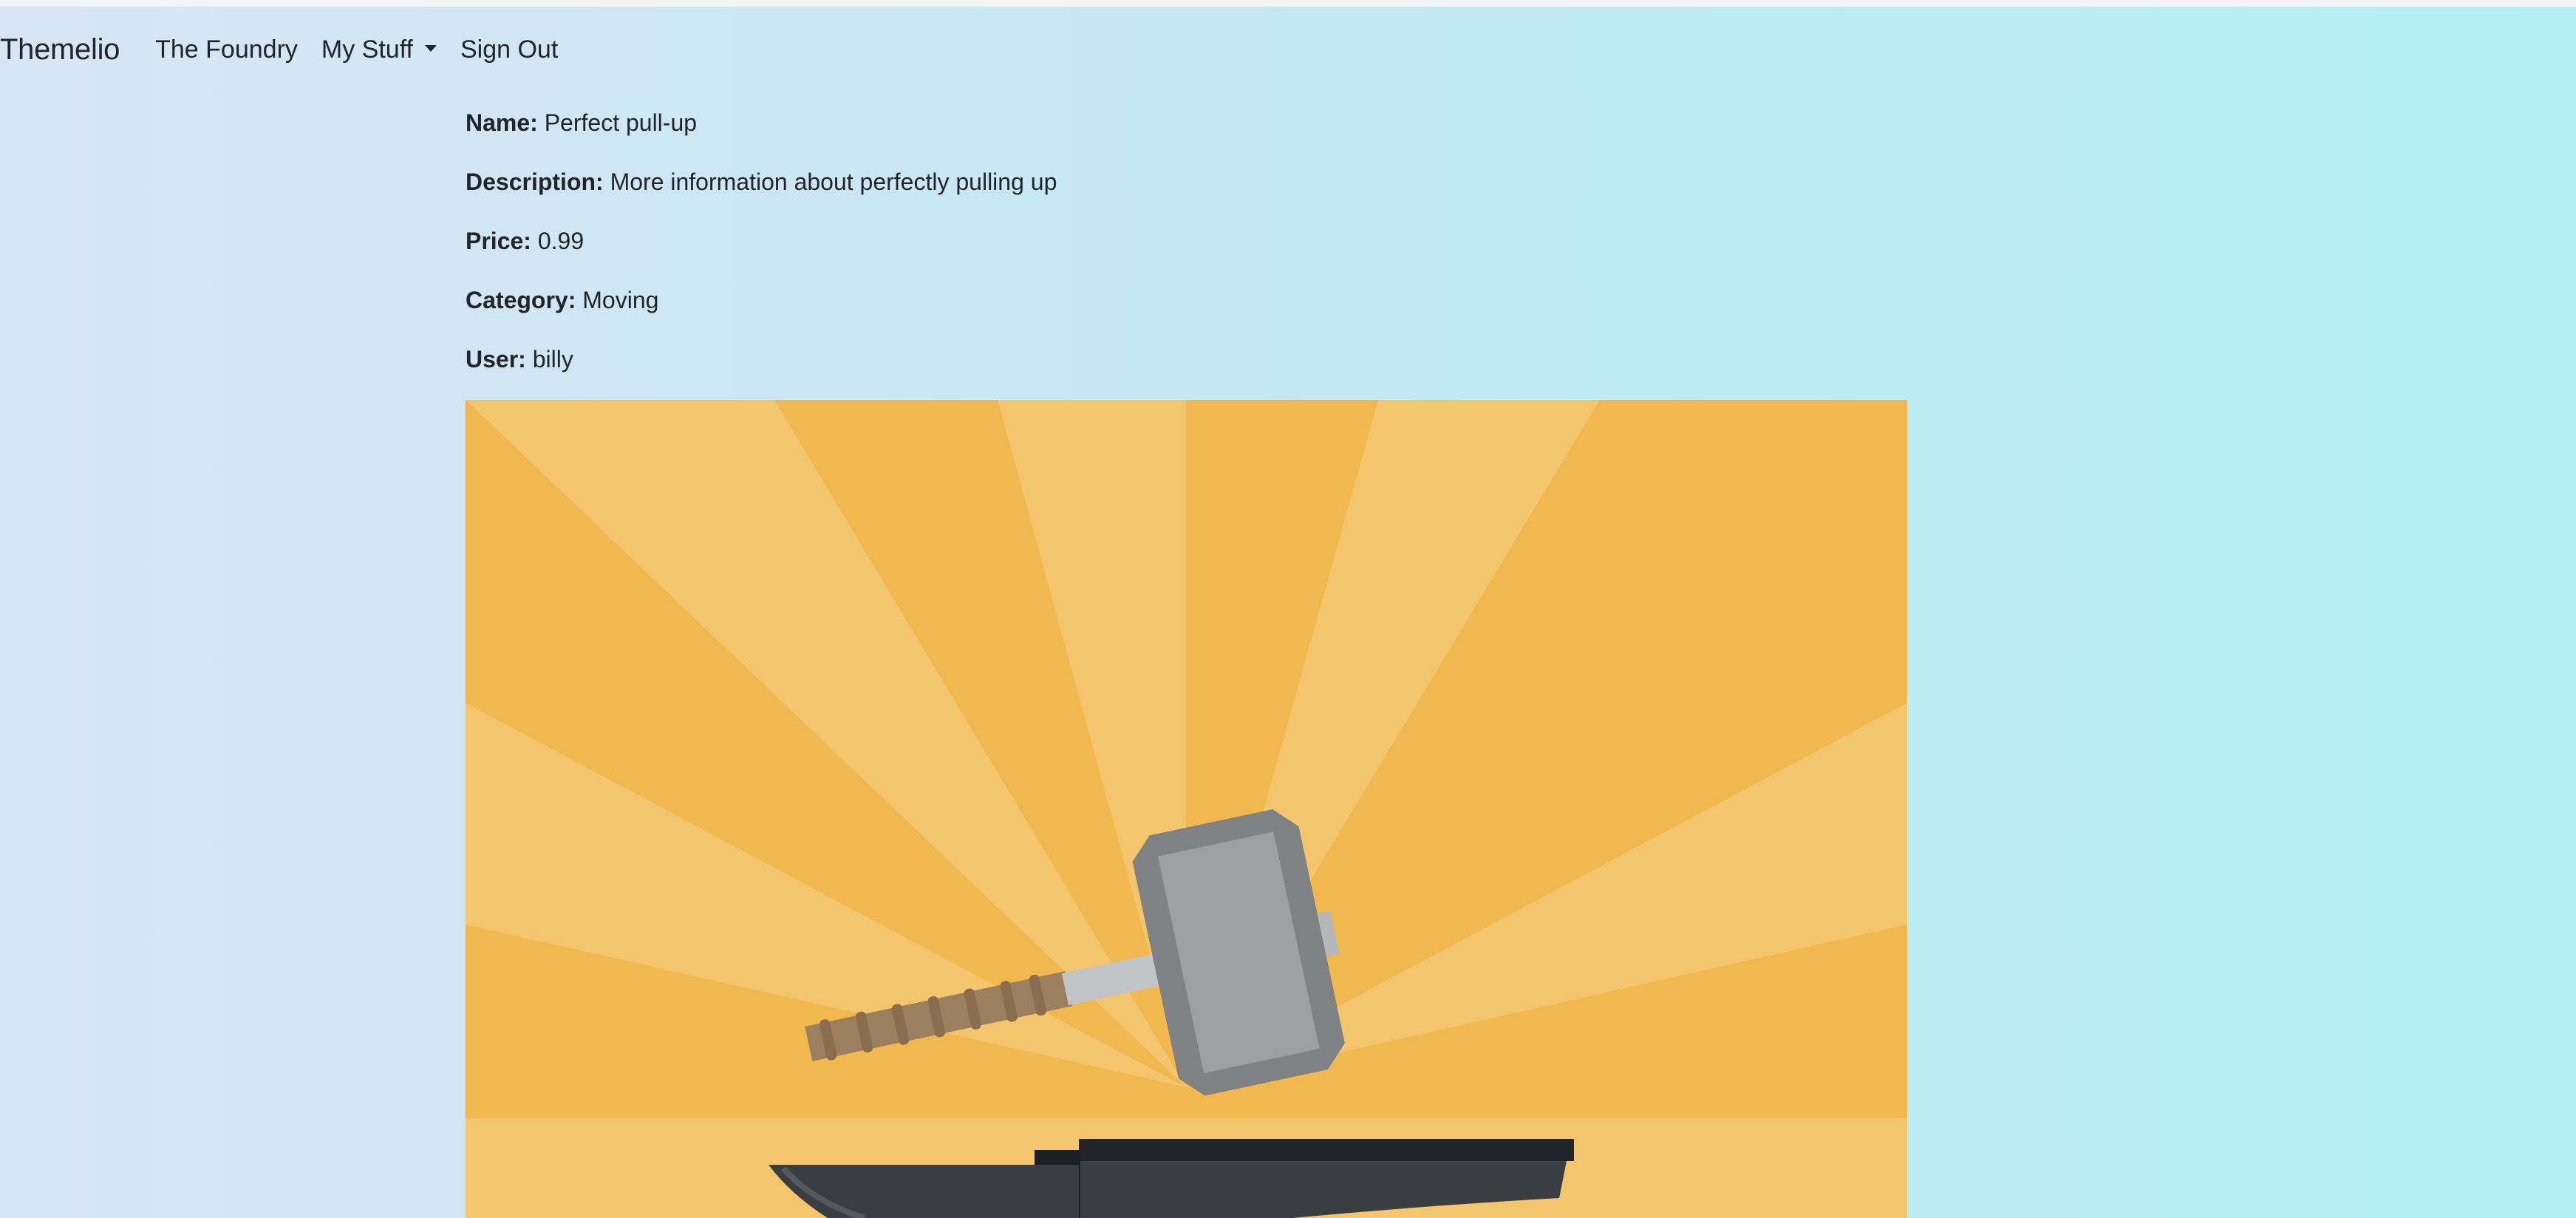 The height and width of the screenshot is (1218, 2576). What do you see at coordinates (226, 49) in the screenshot?
I see `nav-link-the-foundry: The Foundry` at bounding box center [226, 49].